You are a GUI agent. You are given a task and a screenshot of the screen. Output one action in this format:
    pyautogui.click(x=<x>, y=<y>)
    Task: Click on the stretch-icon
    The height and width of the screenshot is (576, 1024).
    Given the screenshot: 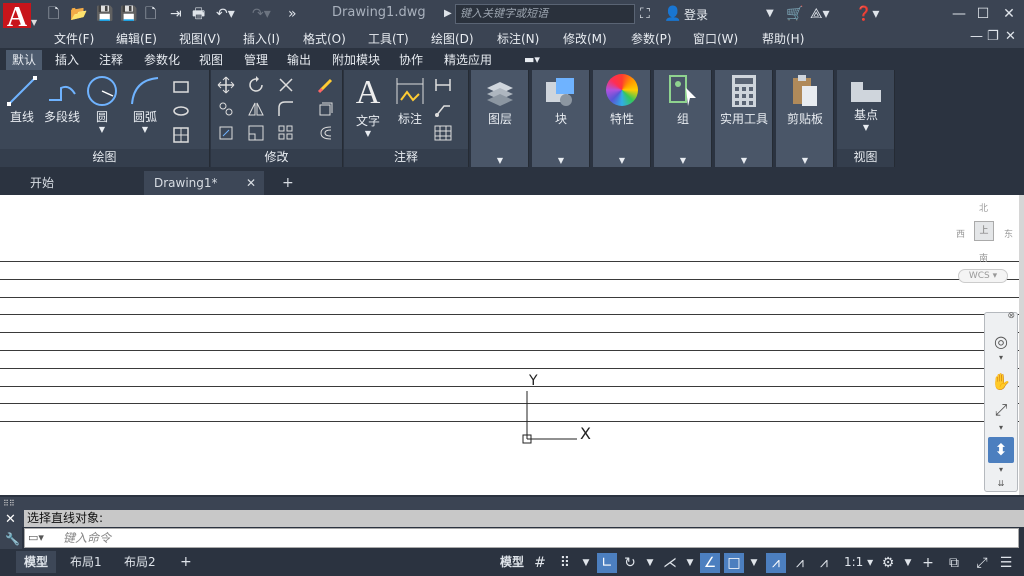 What is the action you would take?
    pyautogui.click(x=226, y=133)
    